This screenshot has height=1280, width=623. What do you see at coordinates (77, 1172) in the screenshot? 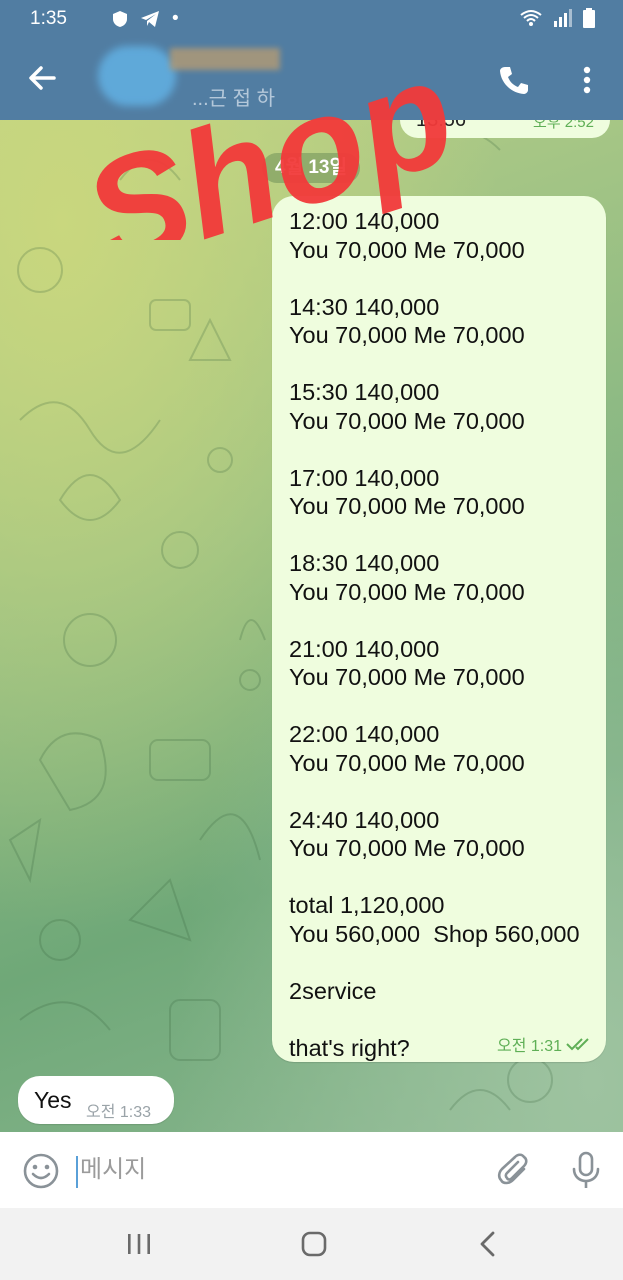
I see `text-cursor` at bounding box center [77, 1172].